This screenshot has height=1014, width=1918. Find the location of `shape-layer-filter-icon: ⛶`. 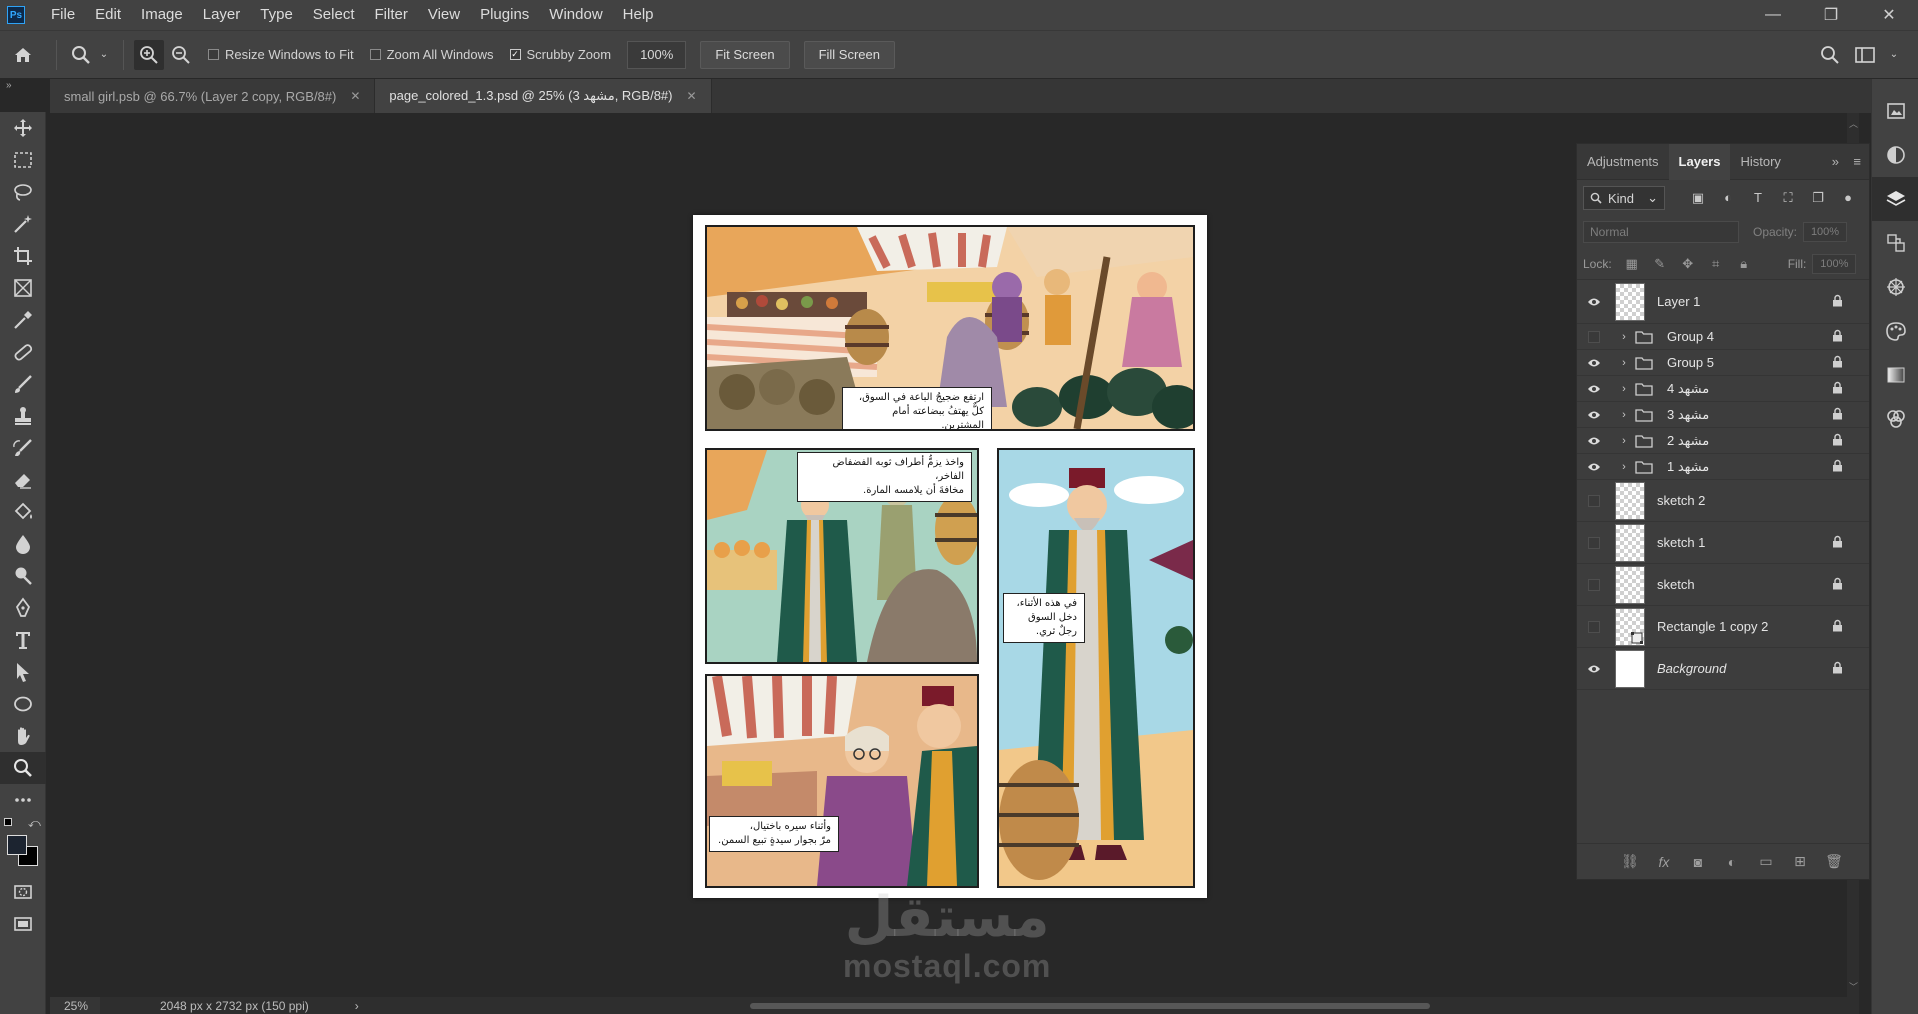

shape-layer-filter-icon: ⛶ is located at coordinates (1788, 198).